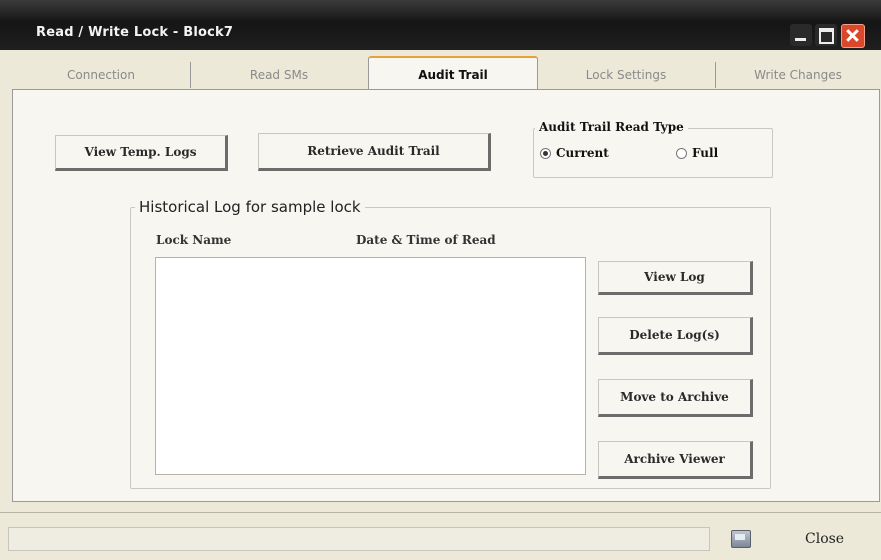 The width and height of the screenshot is (881, 560). What do you see at coordinates (453, 74) in the screenshot?
I see `tab-audit-trail: Audit Trail` at bounding box center [453, 74].